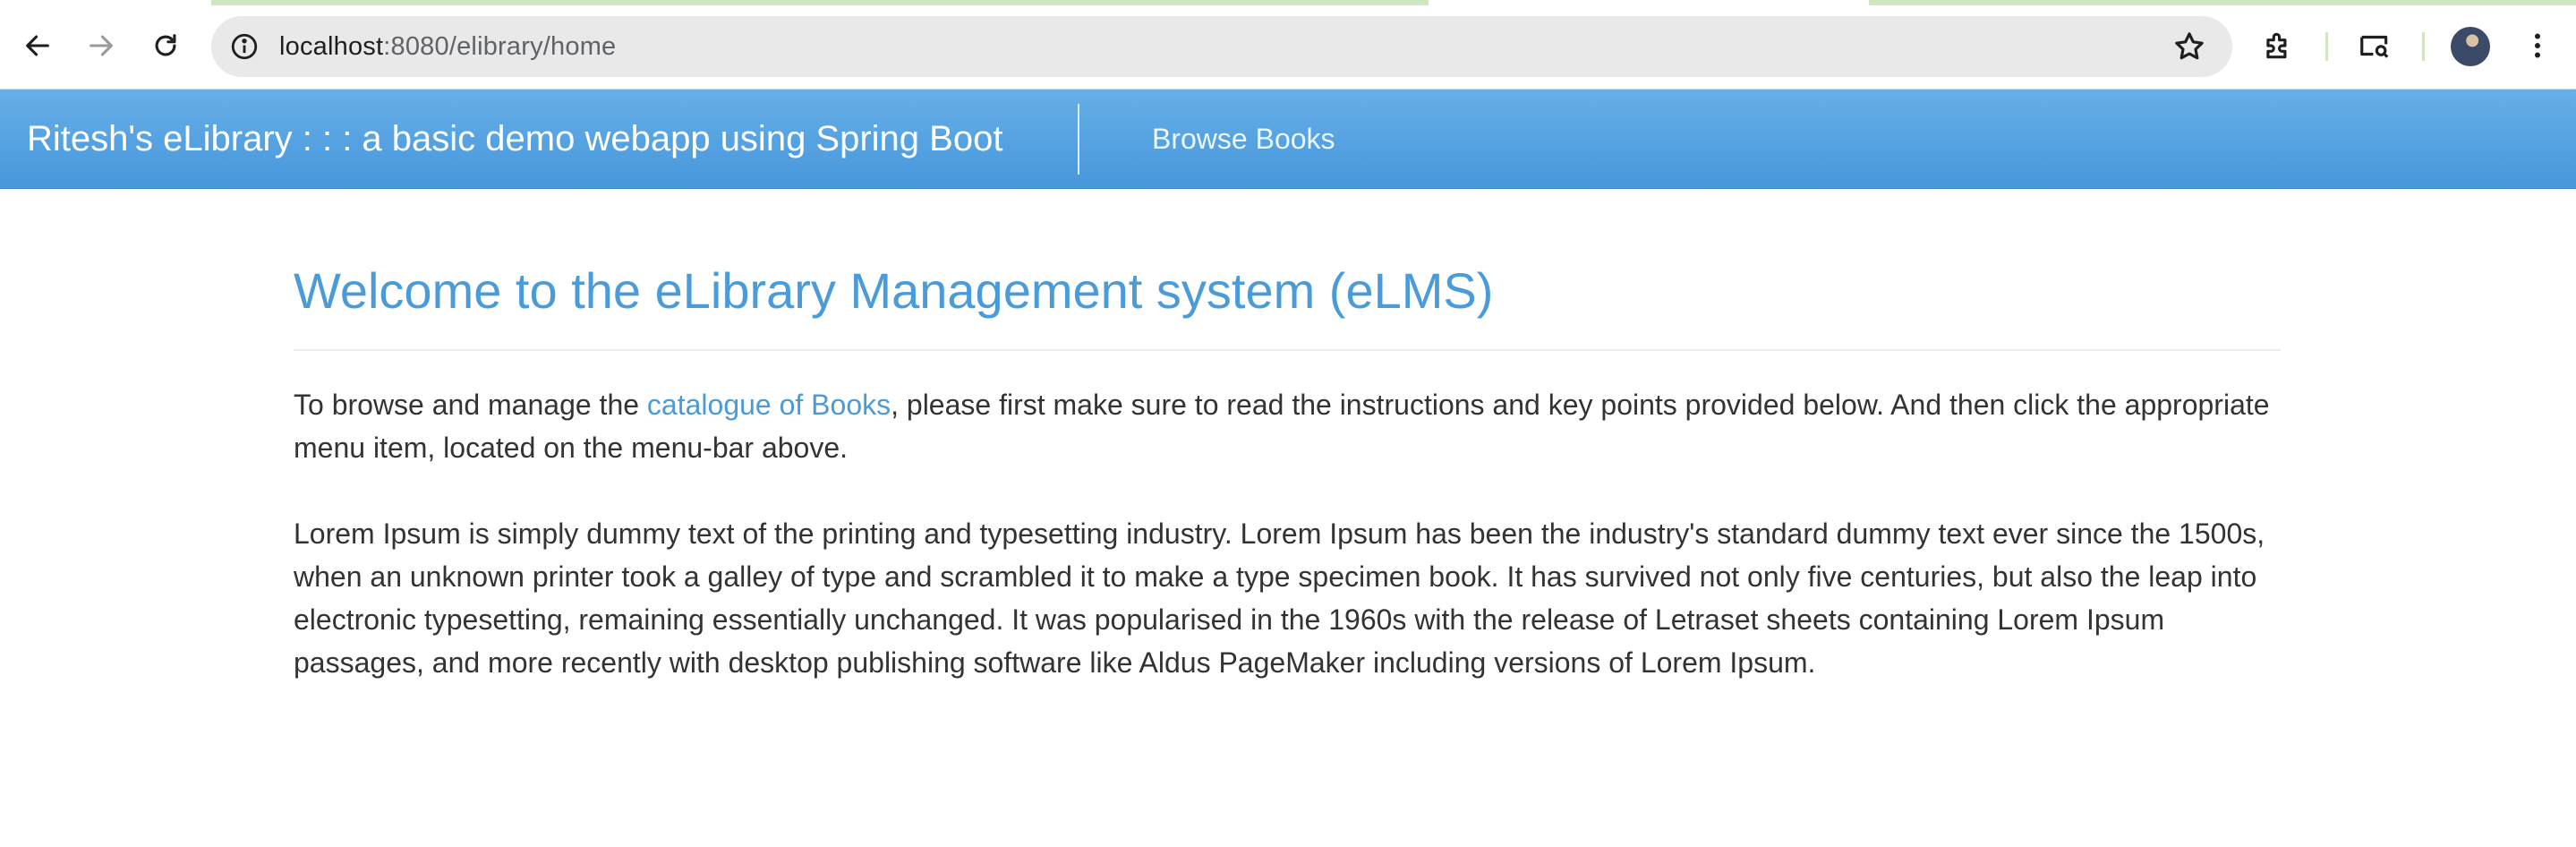 The height and width of the screenshot is (847, 2576). I want to click on navbar-divider, so click(1078, 139).